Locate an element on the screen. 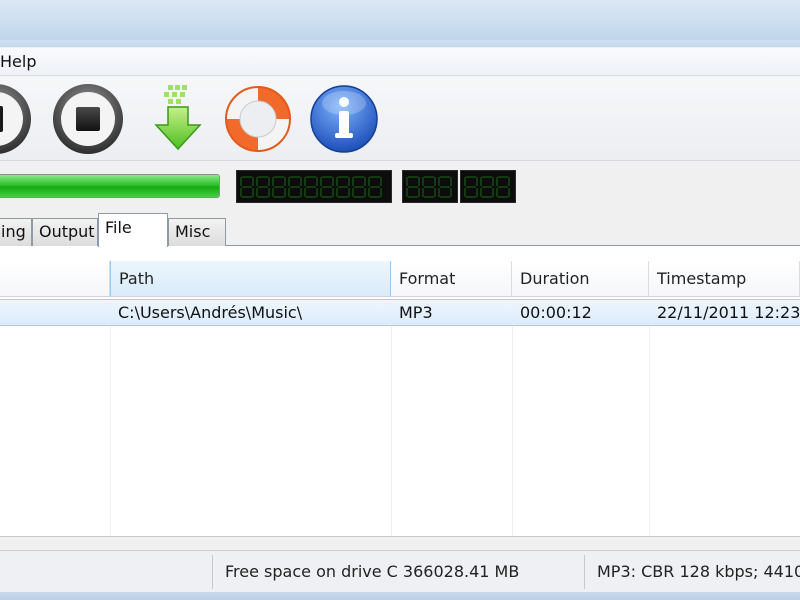 This screenshot has height=600, width=800. led-display-b is located at coordinates (488, 186).